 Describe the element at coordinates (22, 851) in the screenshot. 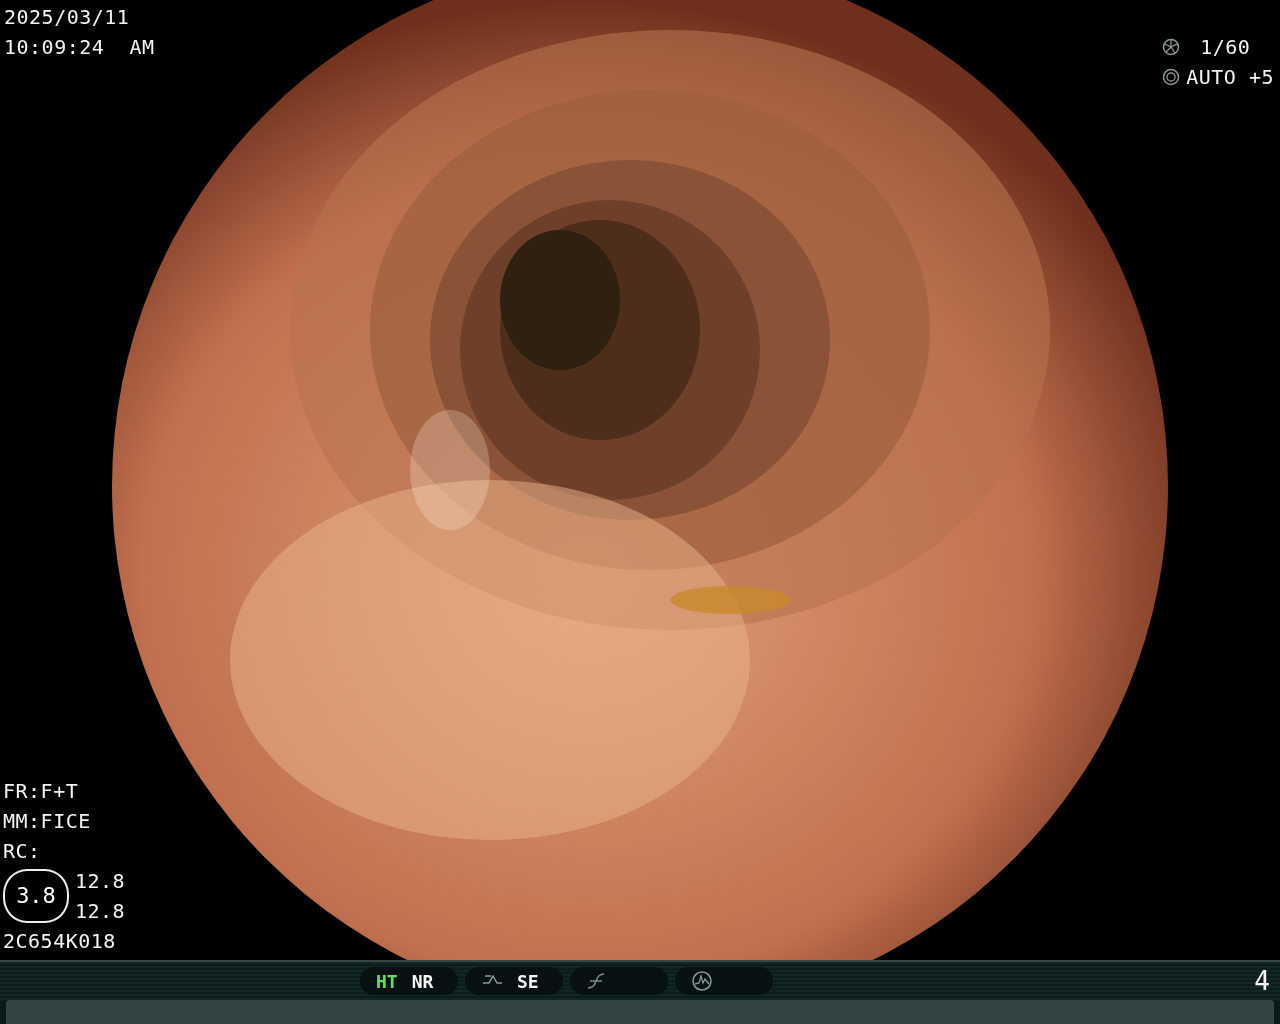

I see `setting-text: RC:` at that location.